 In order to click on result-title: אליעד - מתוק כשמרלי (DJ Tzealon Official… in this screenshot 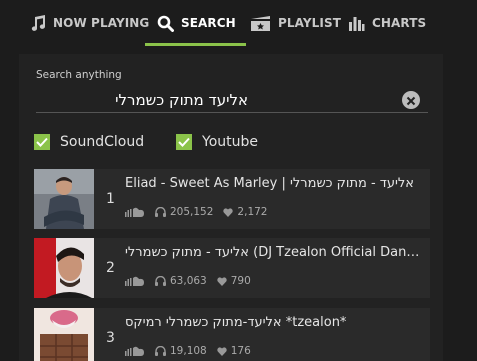, I will do `click(275, 252)`.